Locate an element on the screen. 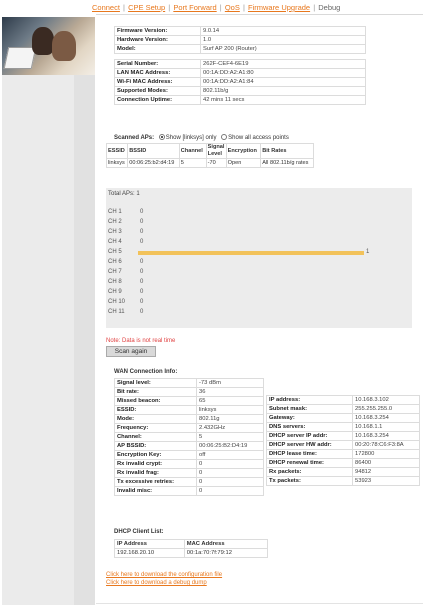 The width and height of the screenshot is (425, 609). wan-key: Subnet mask: is located at coordinates (309, 409).